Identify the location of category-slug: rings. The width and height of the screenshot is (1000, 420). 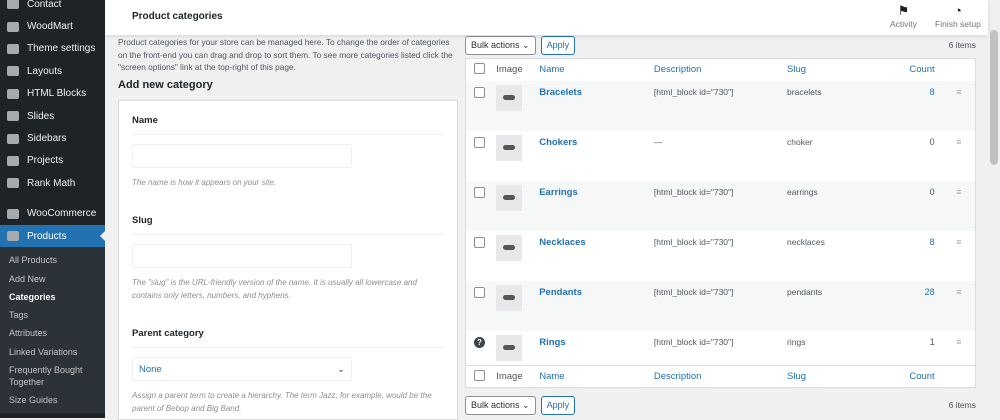
(796, 341).